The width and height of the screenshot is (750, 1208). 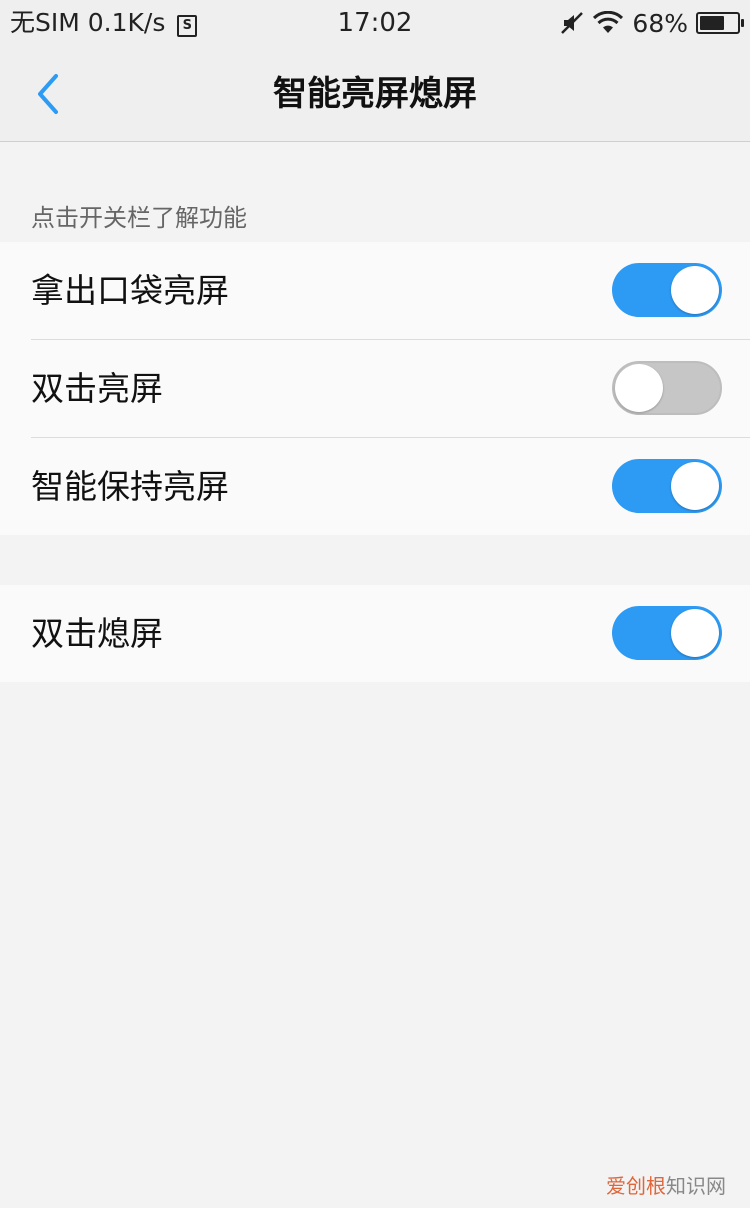 What do you see at coordinates (375, 290) in the screenshot?
I see `setting-row-pocket-wake: 拿出口袋亮屏` at bounding box center [375, 290].